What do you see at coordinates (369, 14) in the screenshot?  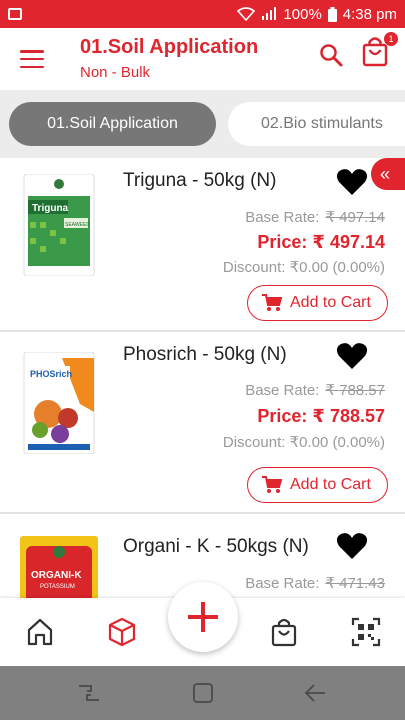 I see `clock: 4:38 pm` at bounding box center [369, 14].